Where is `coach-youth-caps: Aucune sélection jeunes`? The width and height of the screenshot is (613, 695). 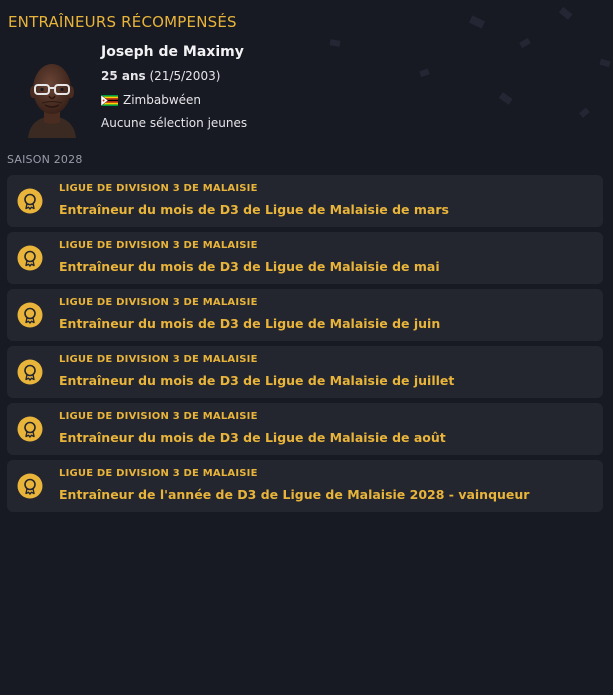 coach-youth-caps: Aucune sélection jeunes is located at coordinates (174, 123).